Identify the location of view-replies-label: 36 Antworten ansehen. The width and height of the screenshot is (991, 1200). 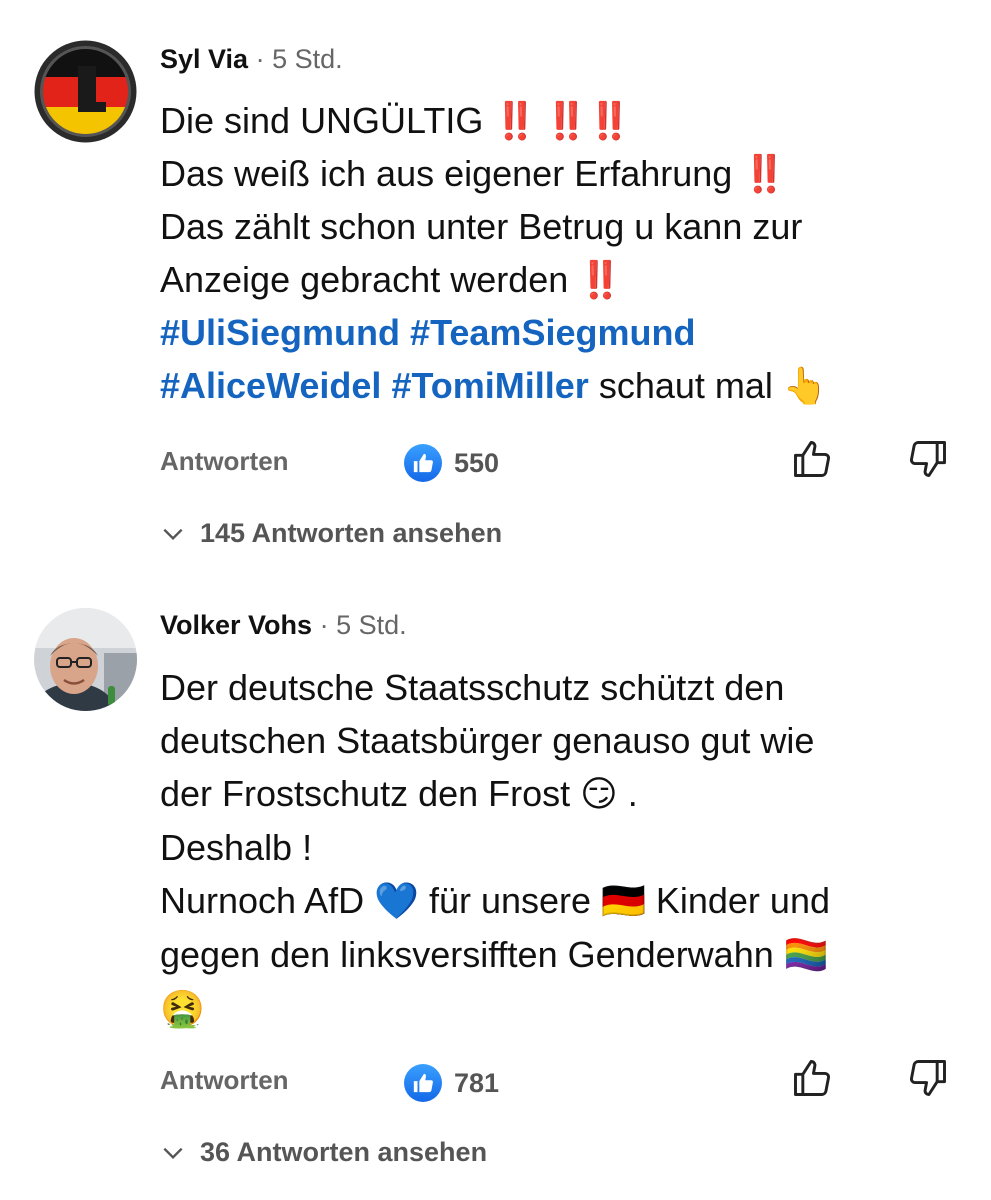
(344, 1152).